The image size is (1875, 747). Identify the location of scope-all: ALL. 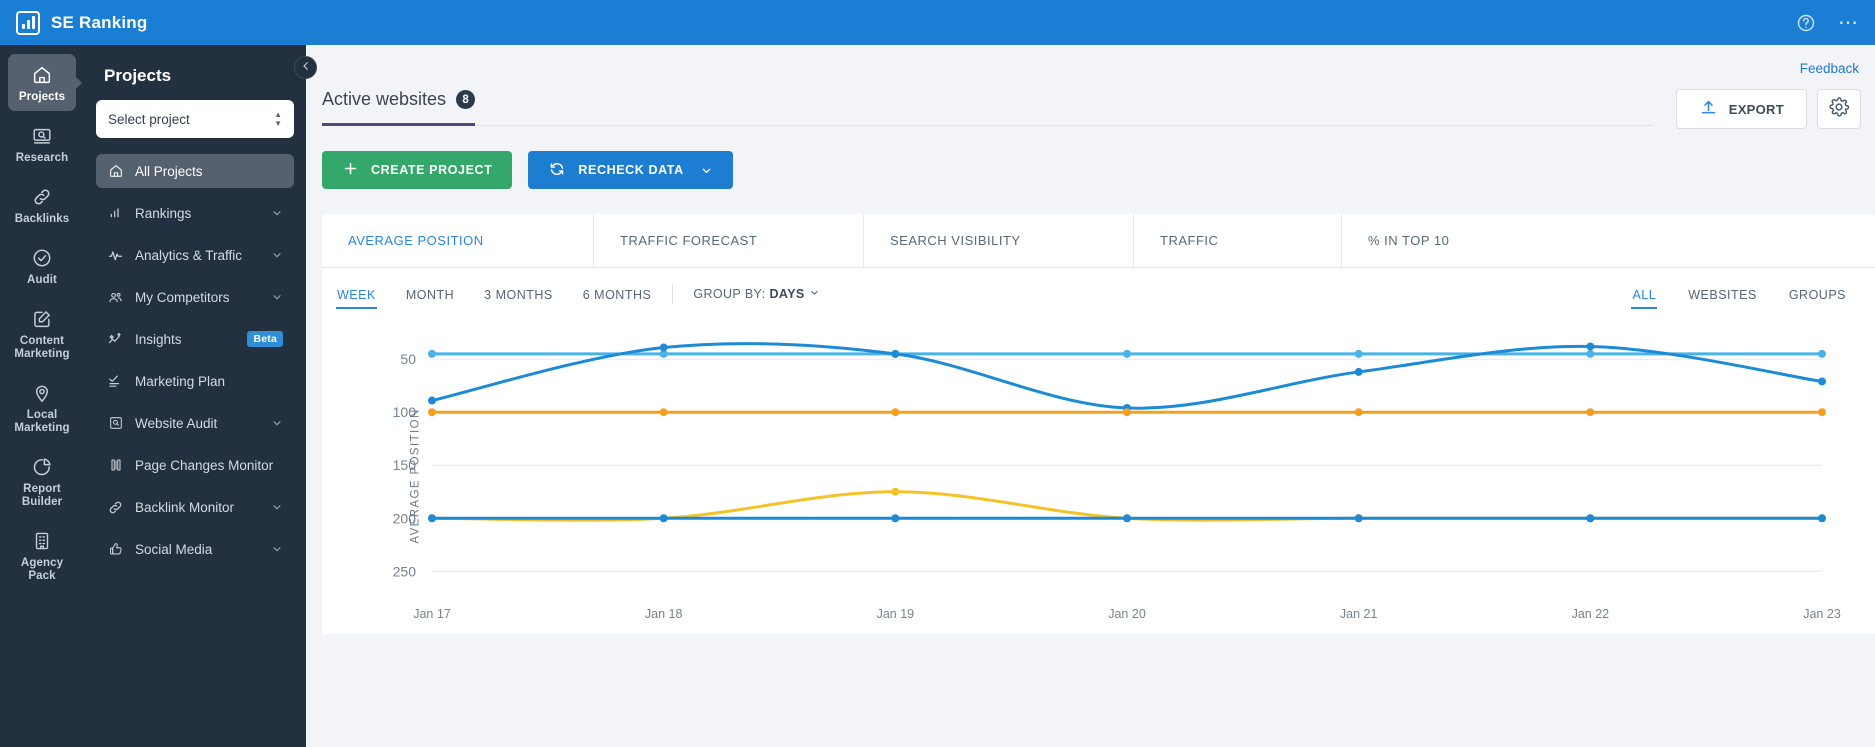
(1644, 294).